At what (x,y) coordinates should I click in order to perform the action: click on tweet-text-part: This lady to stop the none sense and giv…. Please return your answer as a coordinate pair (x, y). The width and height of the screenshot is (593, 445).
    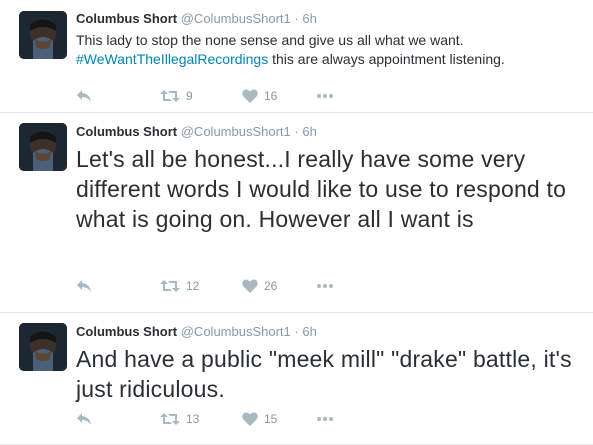
    Looking at the image, I should click on (270, 40).